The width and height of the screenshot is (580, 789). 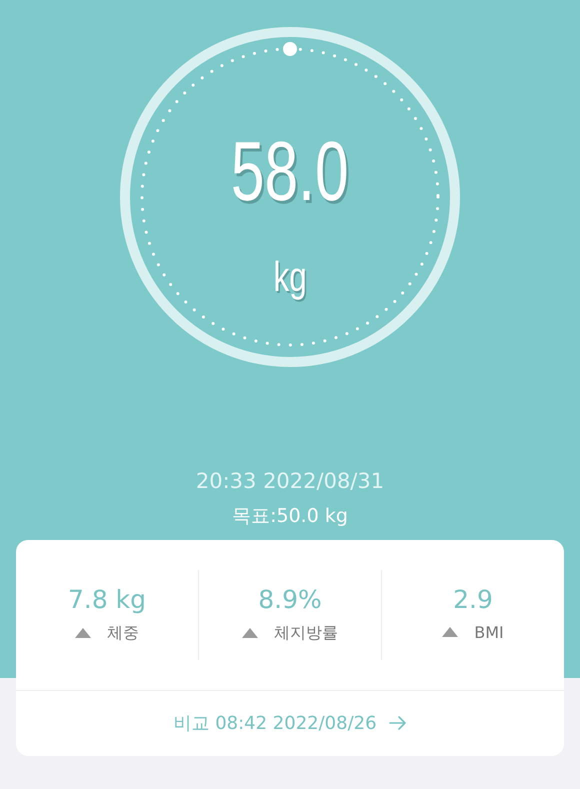 I want to click on metric-label: 체중, so click(x=123, y=633).